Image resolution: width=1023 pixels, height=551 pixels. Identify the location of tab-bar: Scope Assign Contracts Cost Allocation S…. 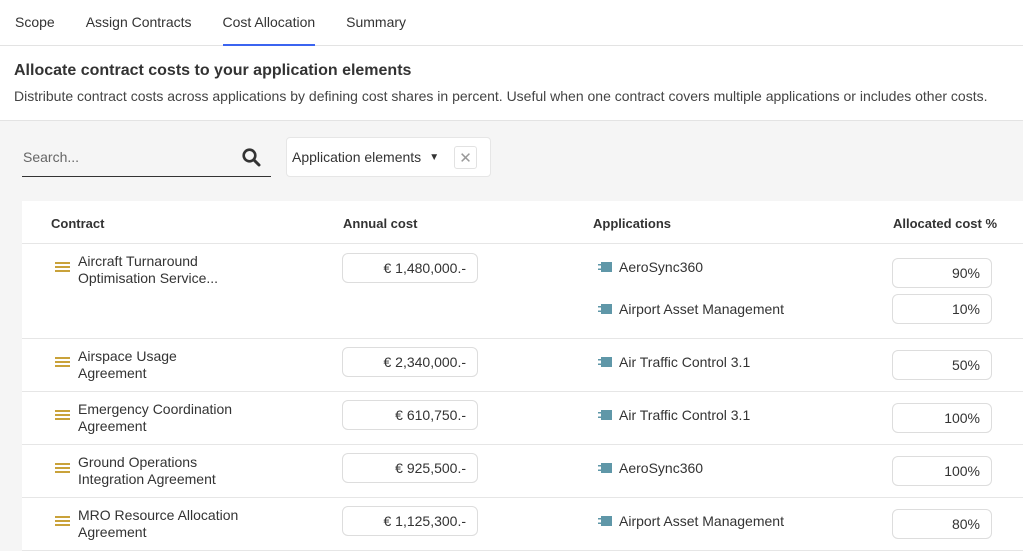
(511, 23).